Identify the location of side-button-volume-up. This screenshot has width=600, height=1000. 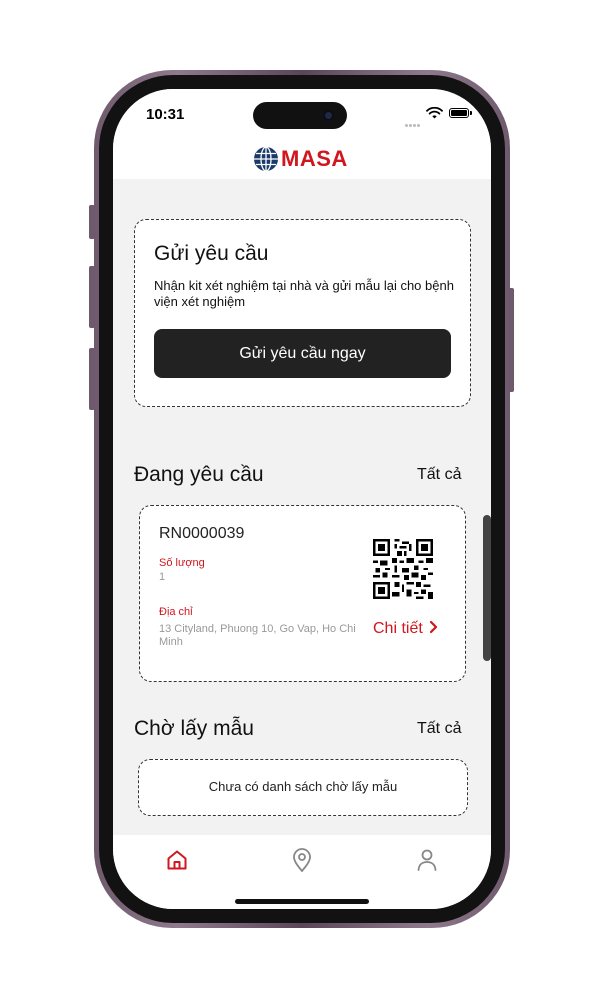
(92, 297).